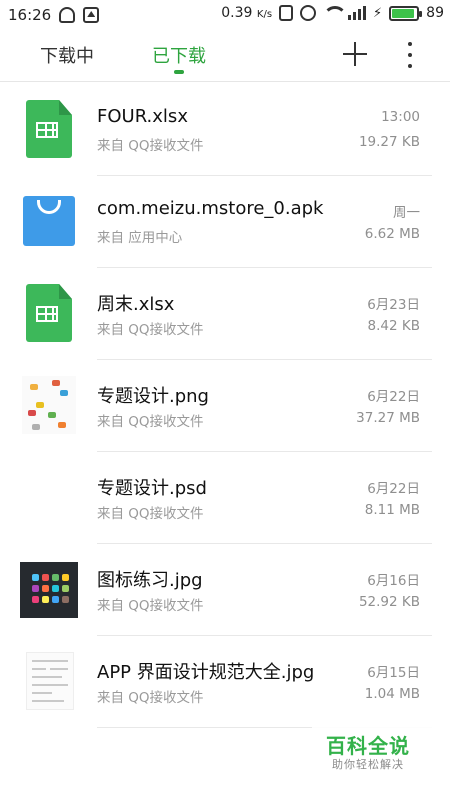  What do you see at coordinates (225, 498) in the screenshot?
I see `file-row: 专题设计.psd 来自 QQ接收文件 6月22日 8.11 MB` at bounding box center [225, 498].